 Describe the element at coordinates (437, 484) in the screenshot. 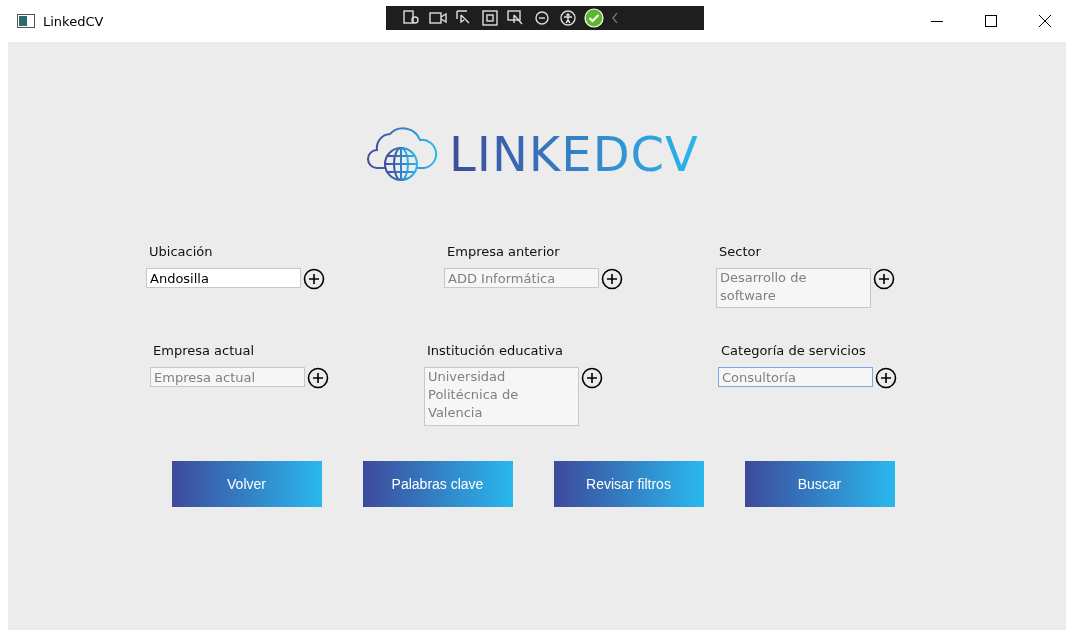

I see `action-button: Palabras clave` at that location.